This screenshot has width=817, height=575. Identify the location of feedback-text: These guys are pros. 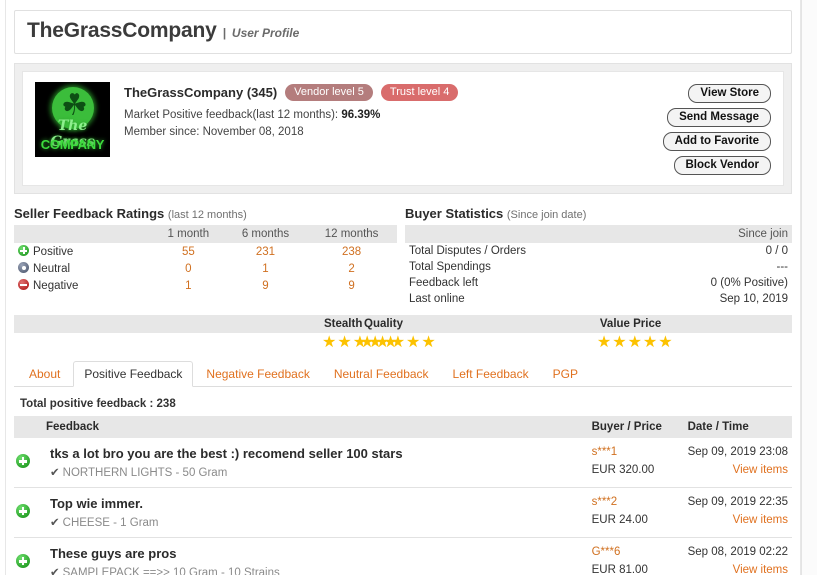
(113, 553).